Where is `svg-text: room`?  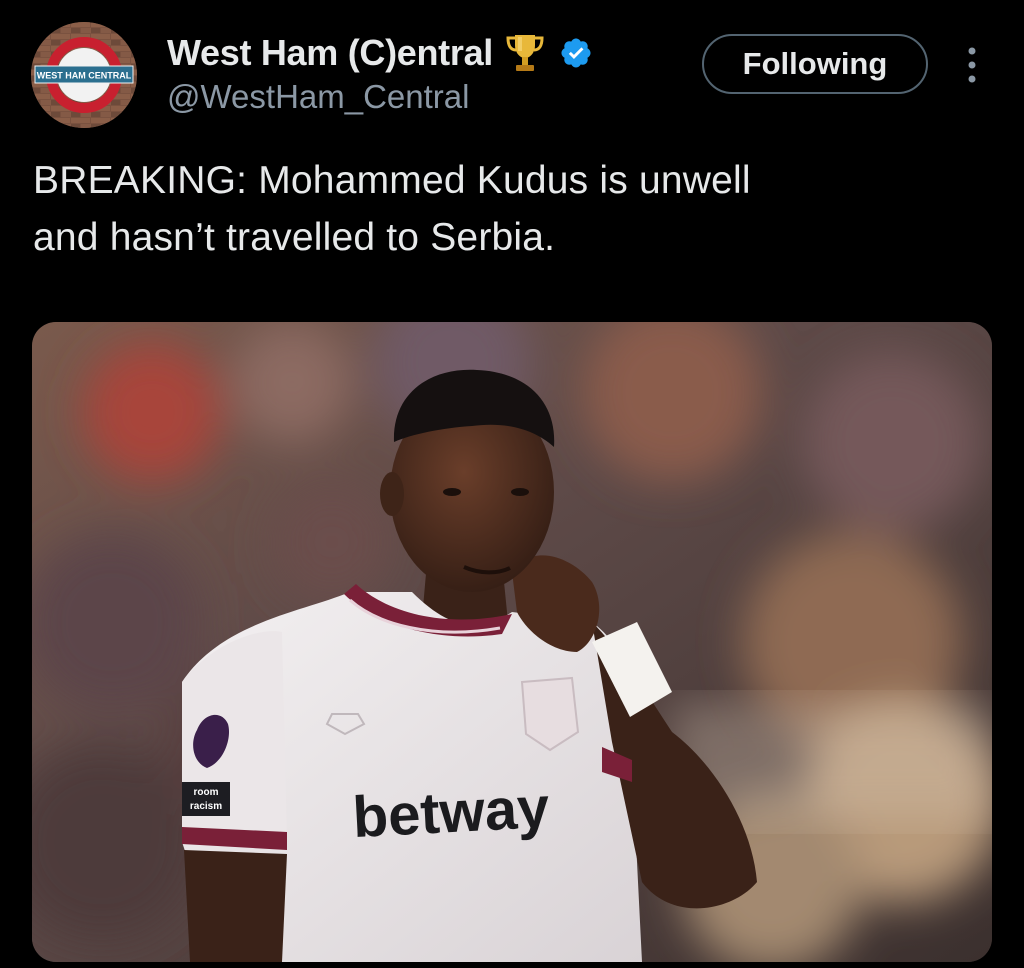
svg-text: room is located at coordinates (206, 792).